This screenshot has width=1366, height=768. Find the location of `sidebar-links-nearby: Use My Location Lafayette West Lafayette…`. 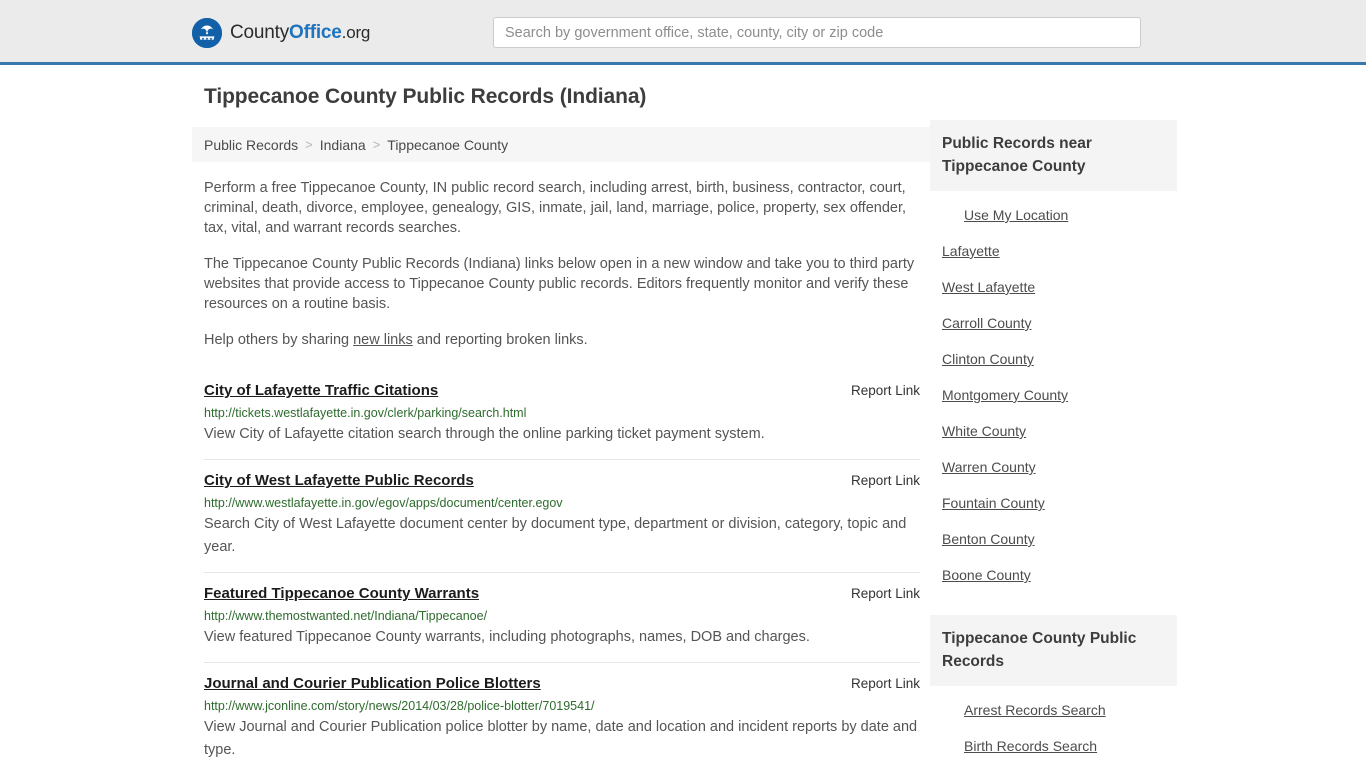

sidebar-links-nearby: Use My Location Lafayette West Lafayette… is located at coordinates (1053, 392).